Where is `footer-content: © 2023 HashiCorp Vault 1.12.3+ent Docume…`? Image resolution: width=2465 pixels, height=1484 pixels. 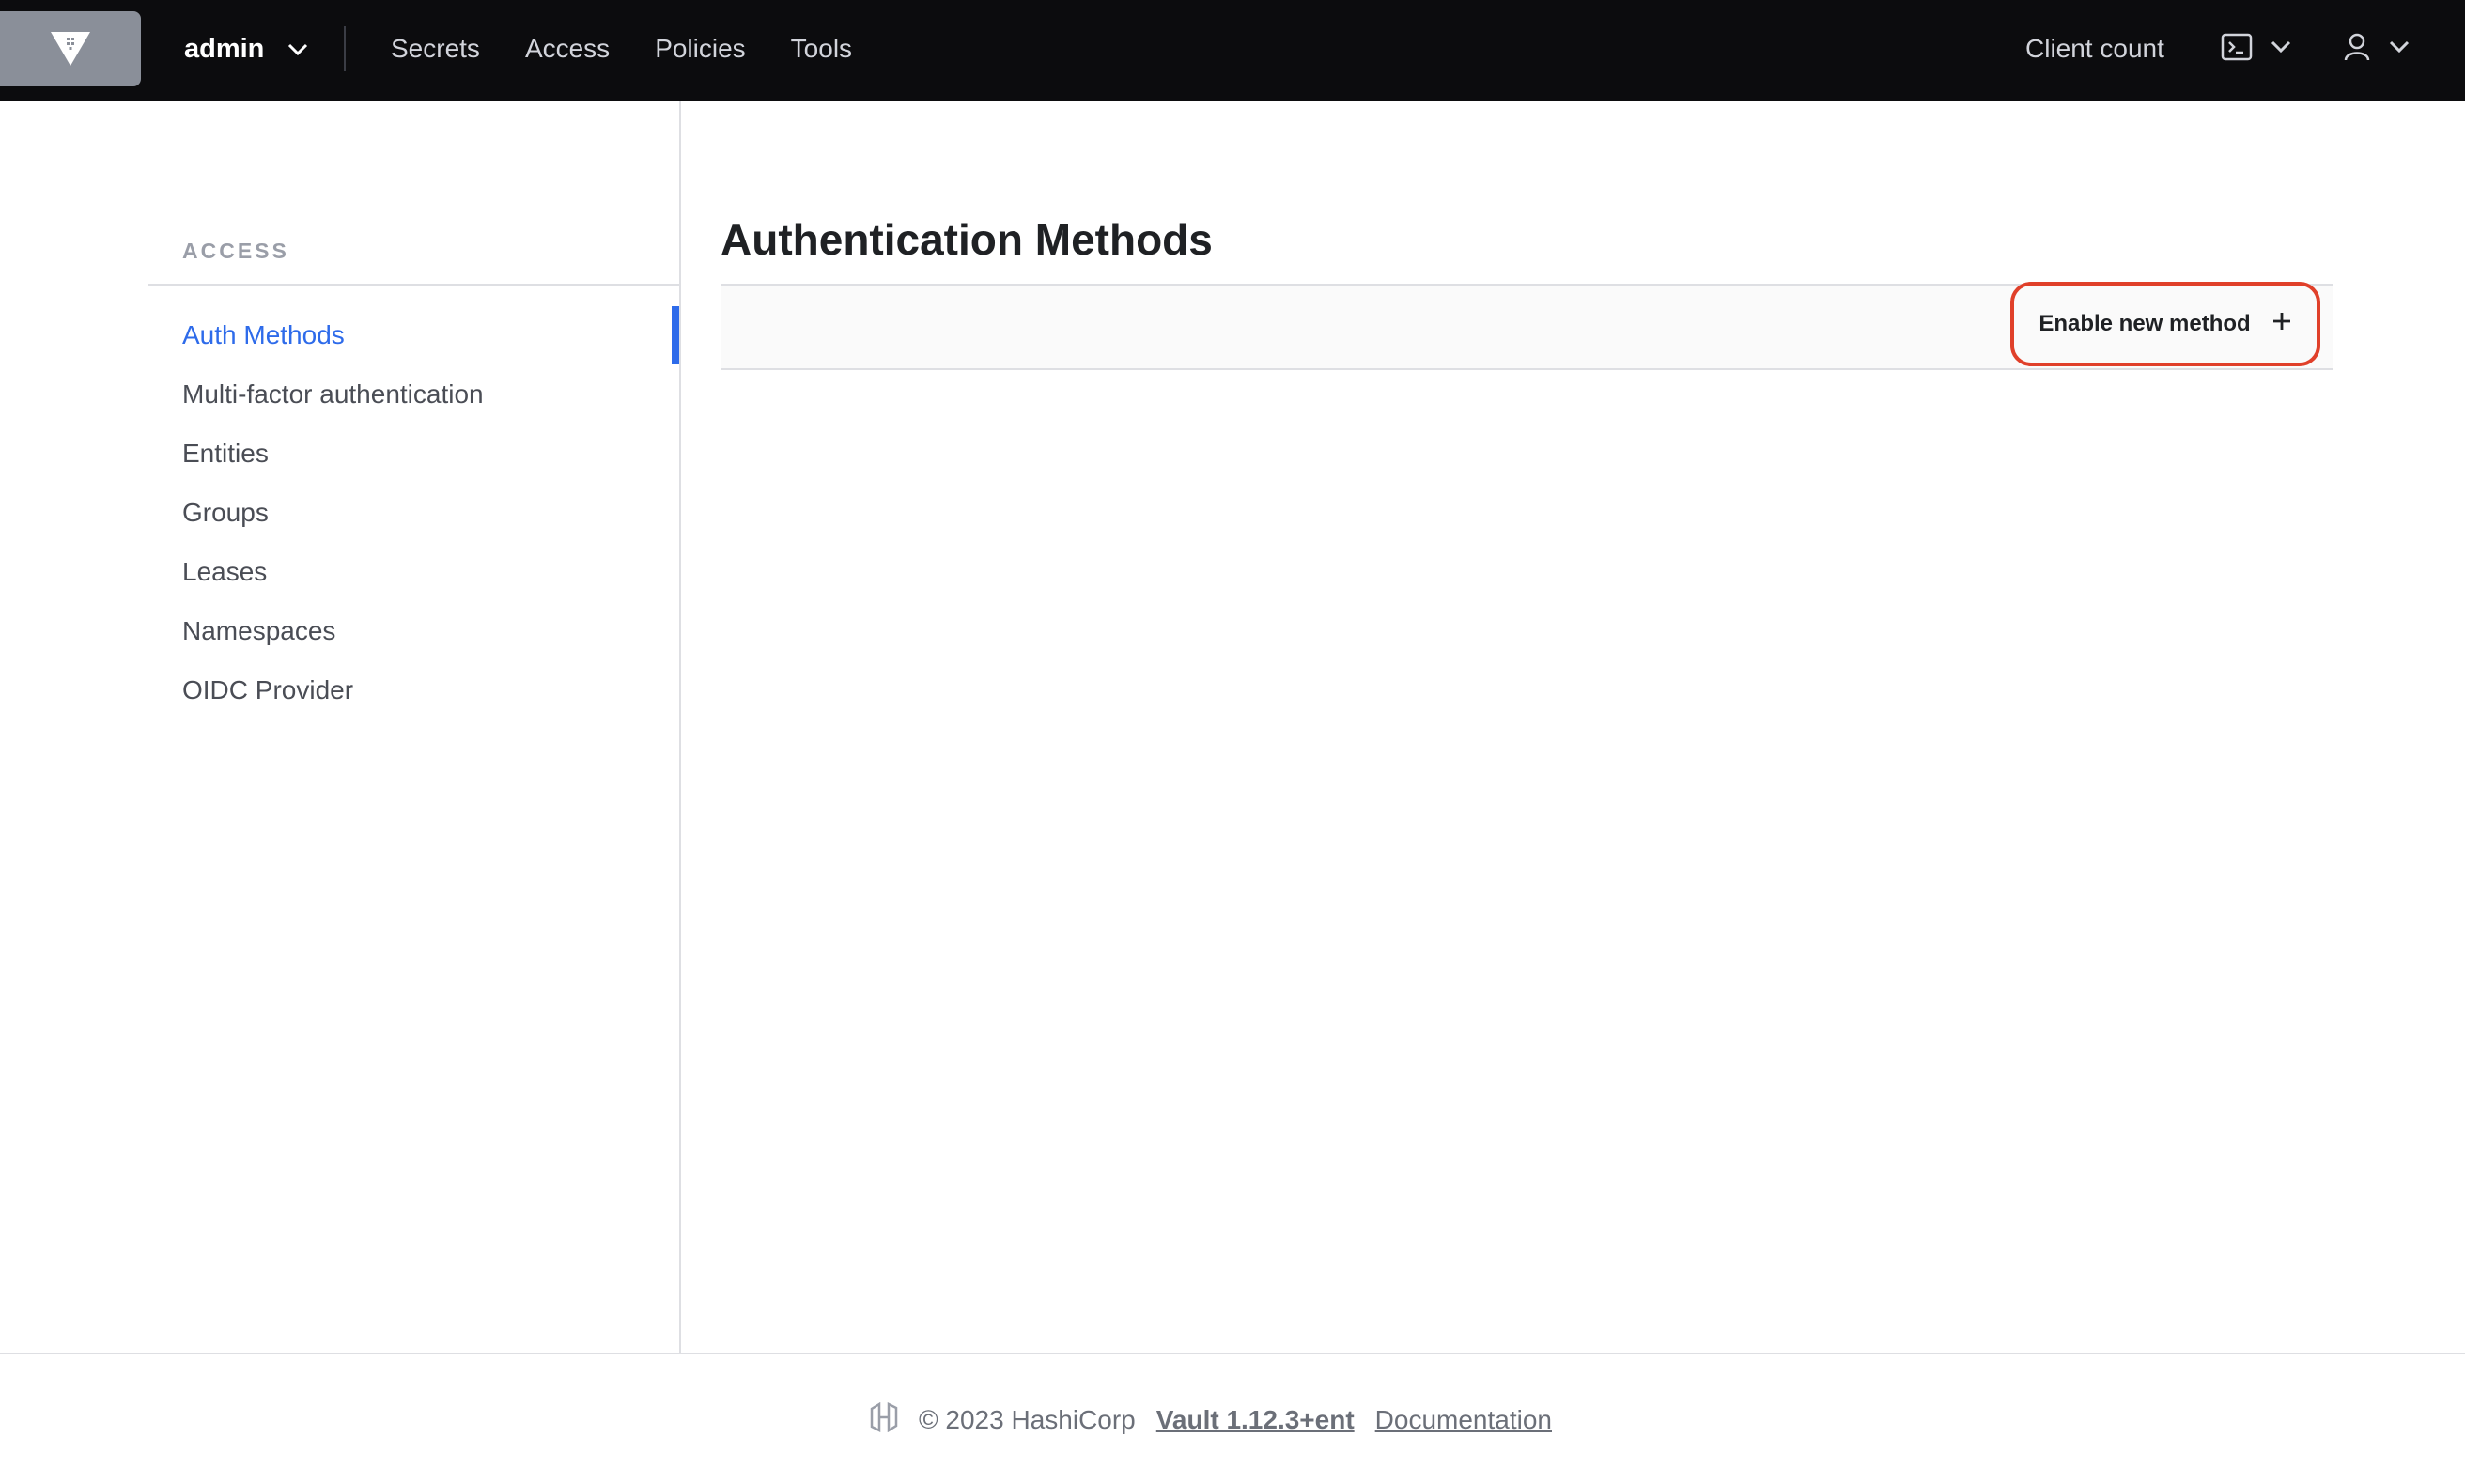 footer-content: © 2023 HashiCorp Vault 1.12.3+ent Docume… is located at coordinates (1211, 1420).